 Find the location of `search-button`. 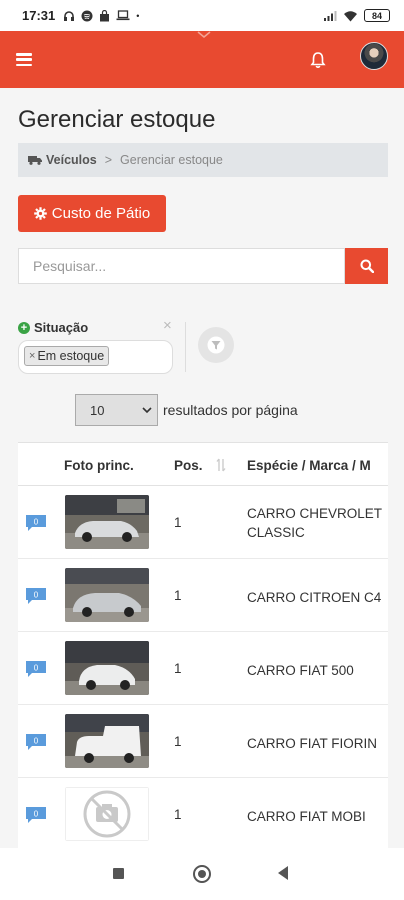

search-button is located at coordinates (366, 266).